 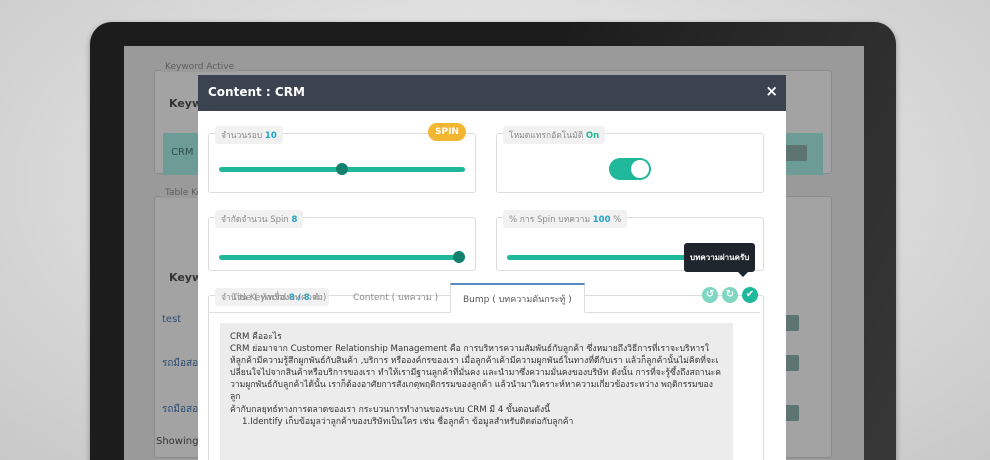 I want to click on rounds-slider-handle, so click(x=341, y=169).